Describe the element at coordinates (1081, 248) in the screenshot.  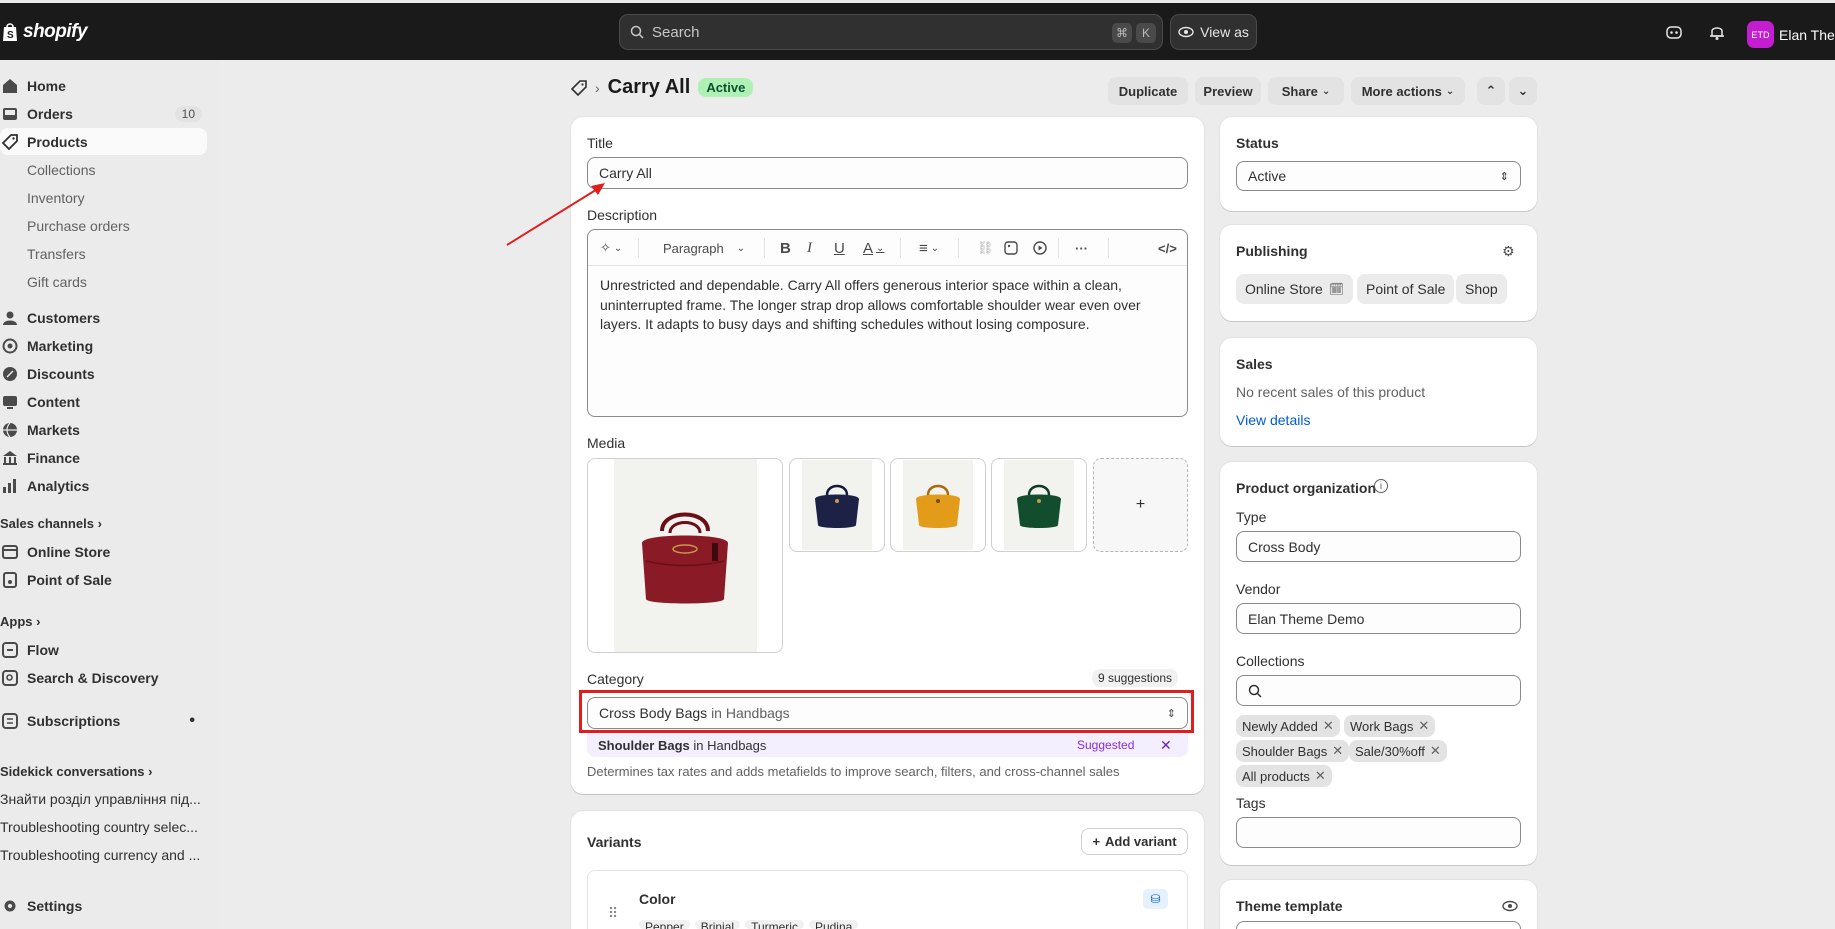
I see `more-options-icon: ···` at that location.